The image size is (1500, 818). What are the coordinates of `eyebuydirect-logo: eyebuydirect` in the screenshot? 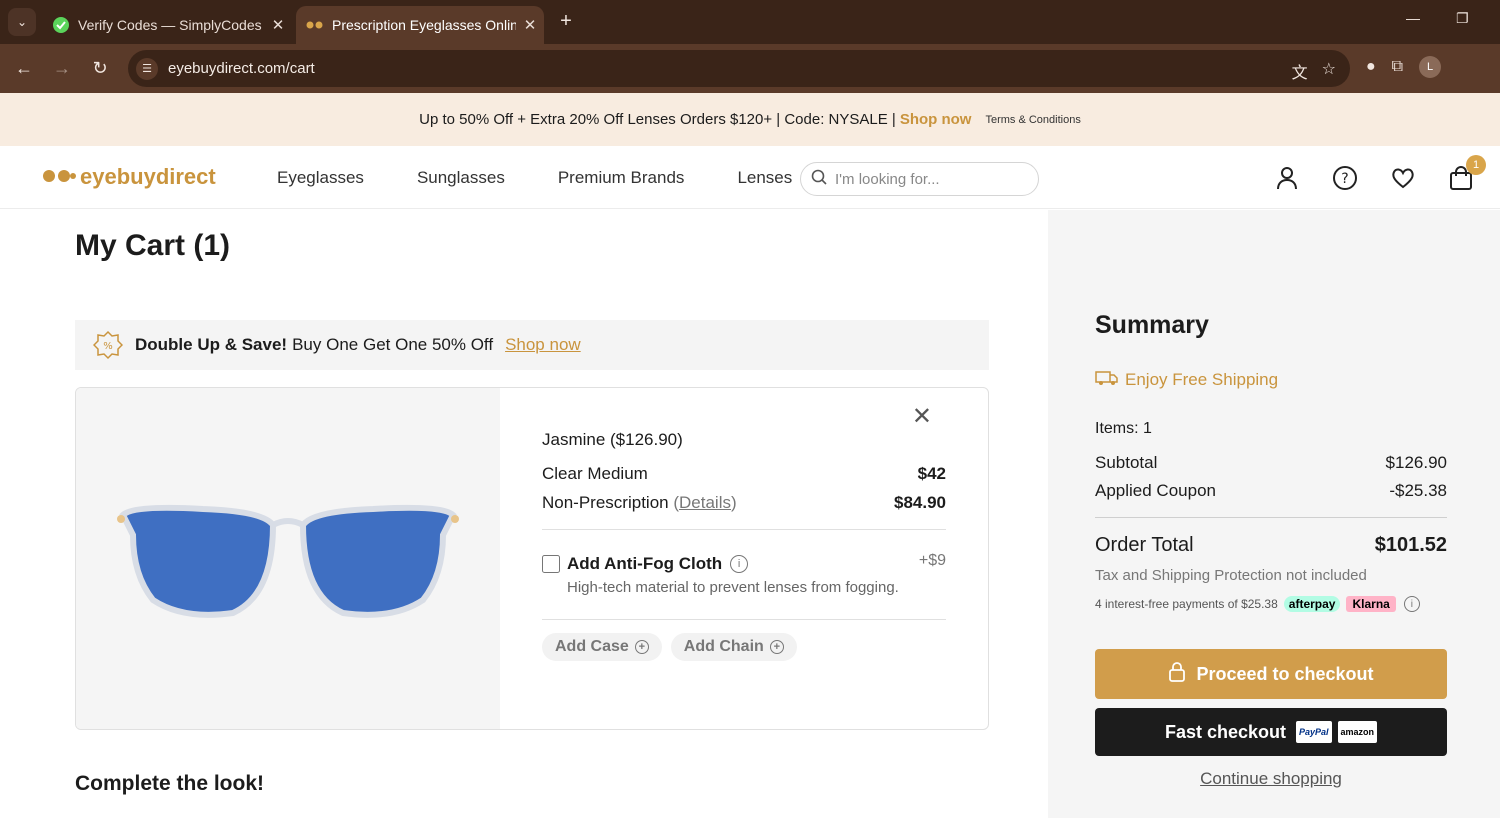 It's located at (129, 177).